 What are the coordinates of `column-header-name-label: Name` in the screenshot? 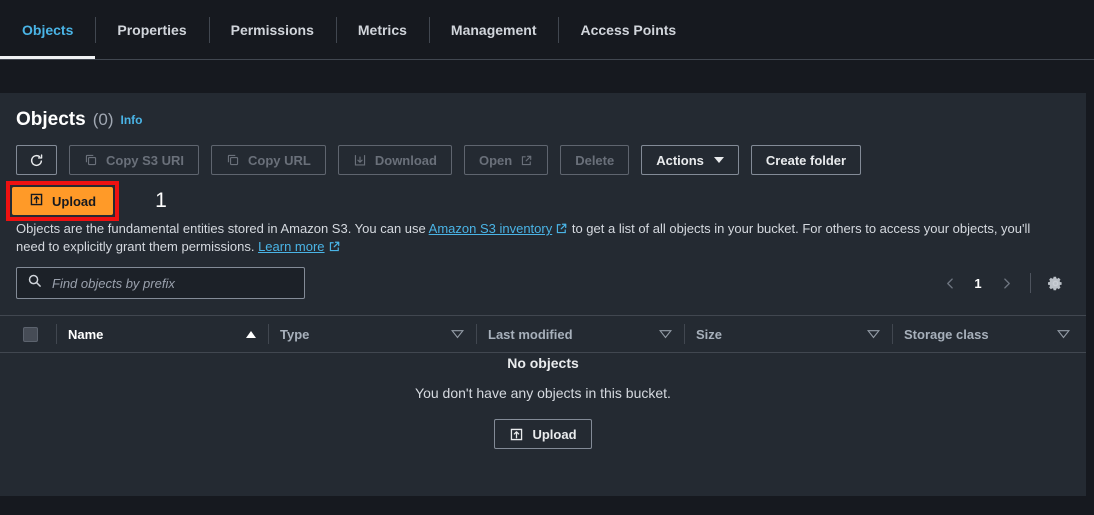 It's located at (86, 334).